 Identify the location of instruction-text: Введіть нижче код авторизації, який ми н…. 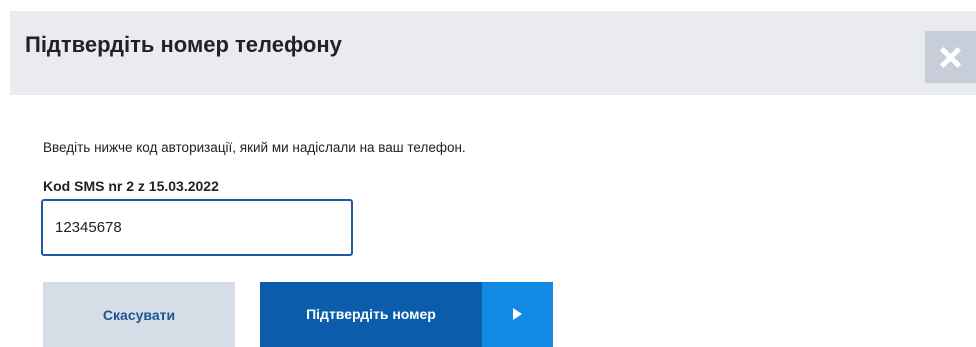
(254, 147).